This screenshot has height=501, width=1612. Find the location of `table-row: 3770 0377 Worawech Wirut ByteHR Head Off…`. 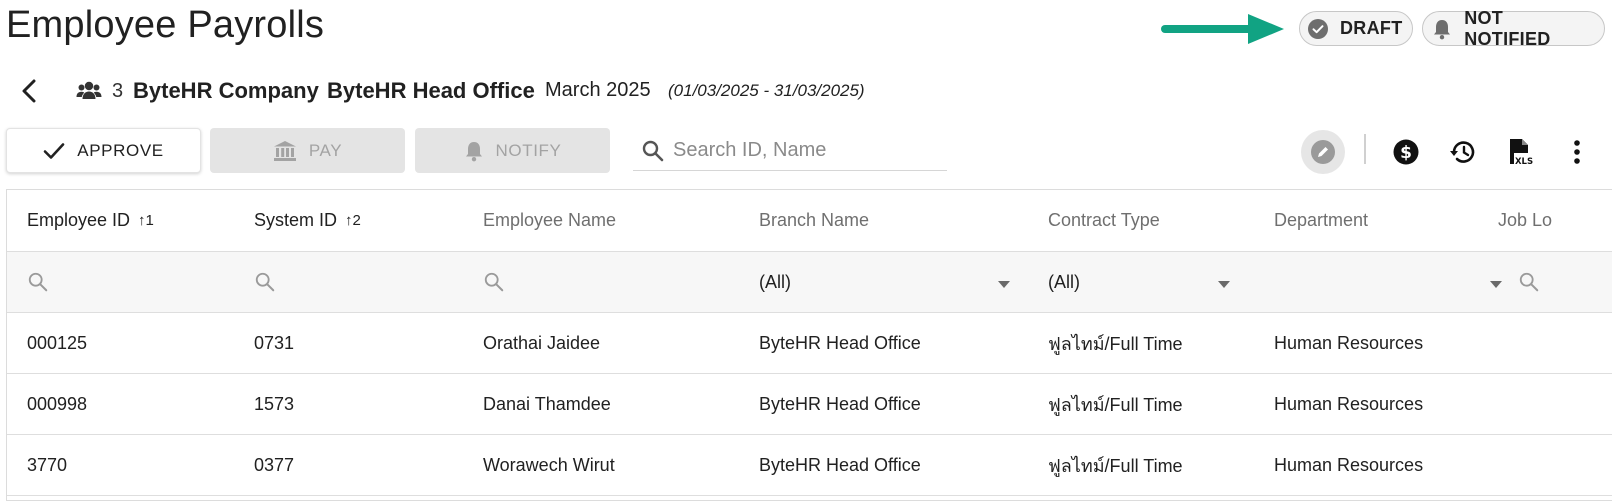

table-row: 3770 0377 Worawech Wirut ByteHR Head Off… is located at coordinates (809, 465).